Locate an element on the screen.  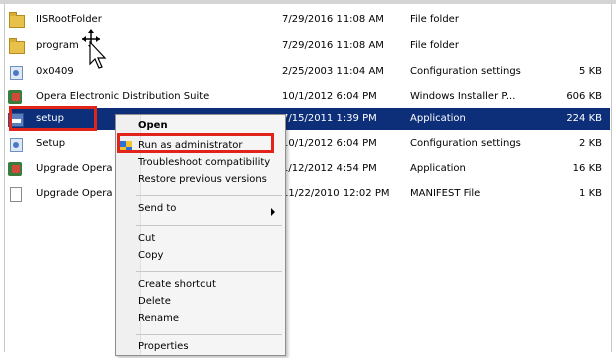
move-cursor-icon is located at coordinates (94, 49).